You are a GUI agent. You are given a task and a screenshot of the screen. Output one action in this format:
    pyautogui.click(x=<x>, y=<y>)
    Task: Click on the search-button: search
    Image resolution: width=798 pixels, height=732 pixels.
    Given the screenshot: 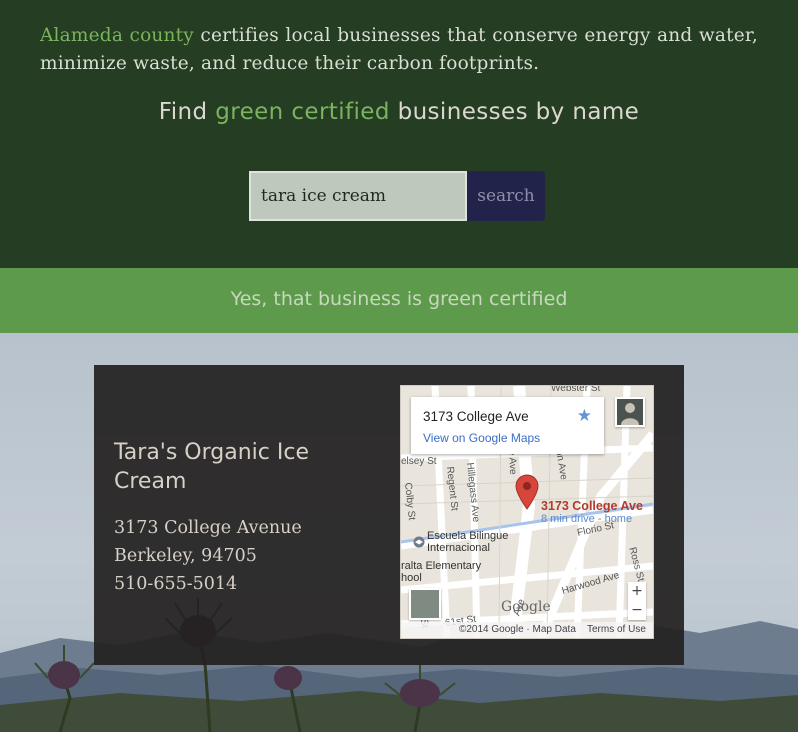 What is the action you would take?
    pyautogui.click(x=506, y=196)
    